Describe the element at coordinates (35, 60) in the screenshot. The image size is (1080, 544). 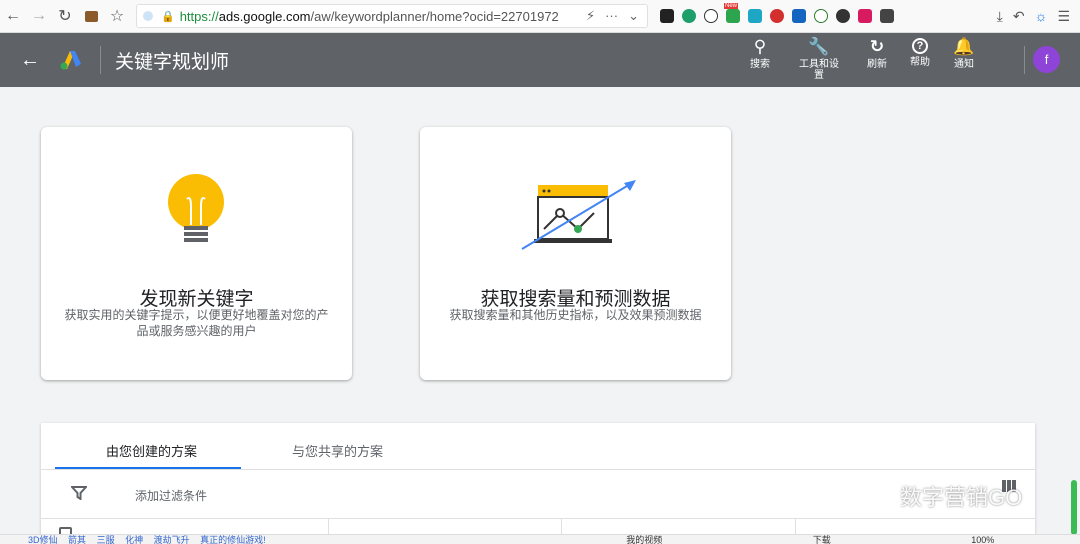
I see `back-arrow-icon: ←` at that location.